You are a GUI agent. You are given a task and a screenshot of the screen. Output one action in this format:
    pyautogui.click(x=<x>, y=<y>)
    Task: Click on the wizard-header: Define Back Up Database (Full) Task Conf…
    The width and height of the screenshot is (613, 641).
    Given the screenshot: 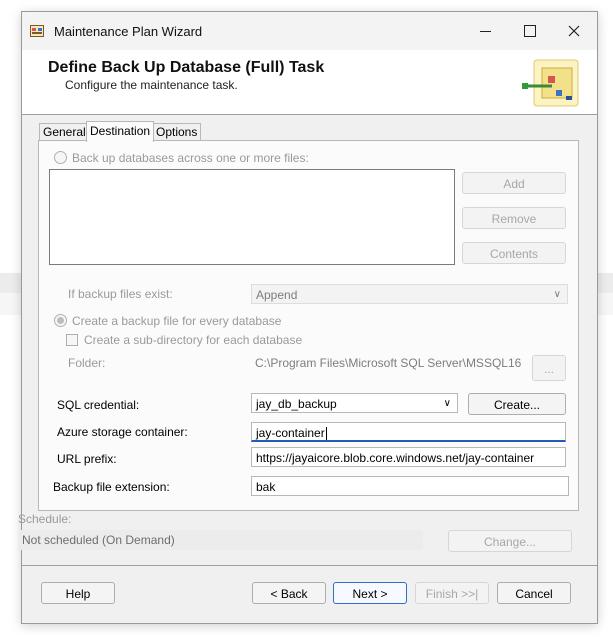 What is the action you would take?
    pyautogui.click(x=309, y=82)
    